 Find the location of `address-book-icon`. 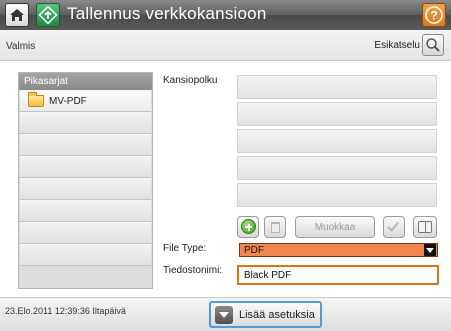

address-book-icon is located at coordinates (425, 227).